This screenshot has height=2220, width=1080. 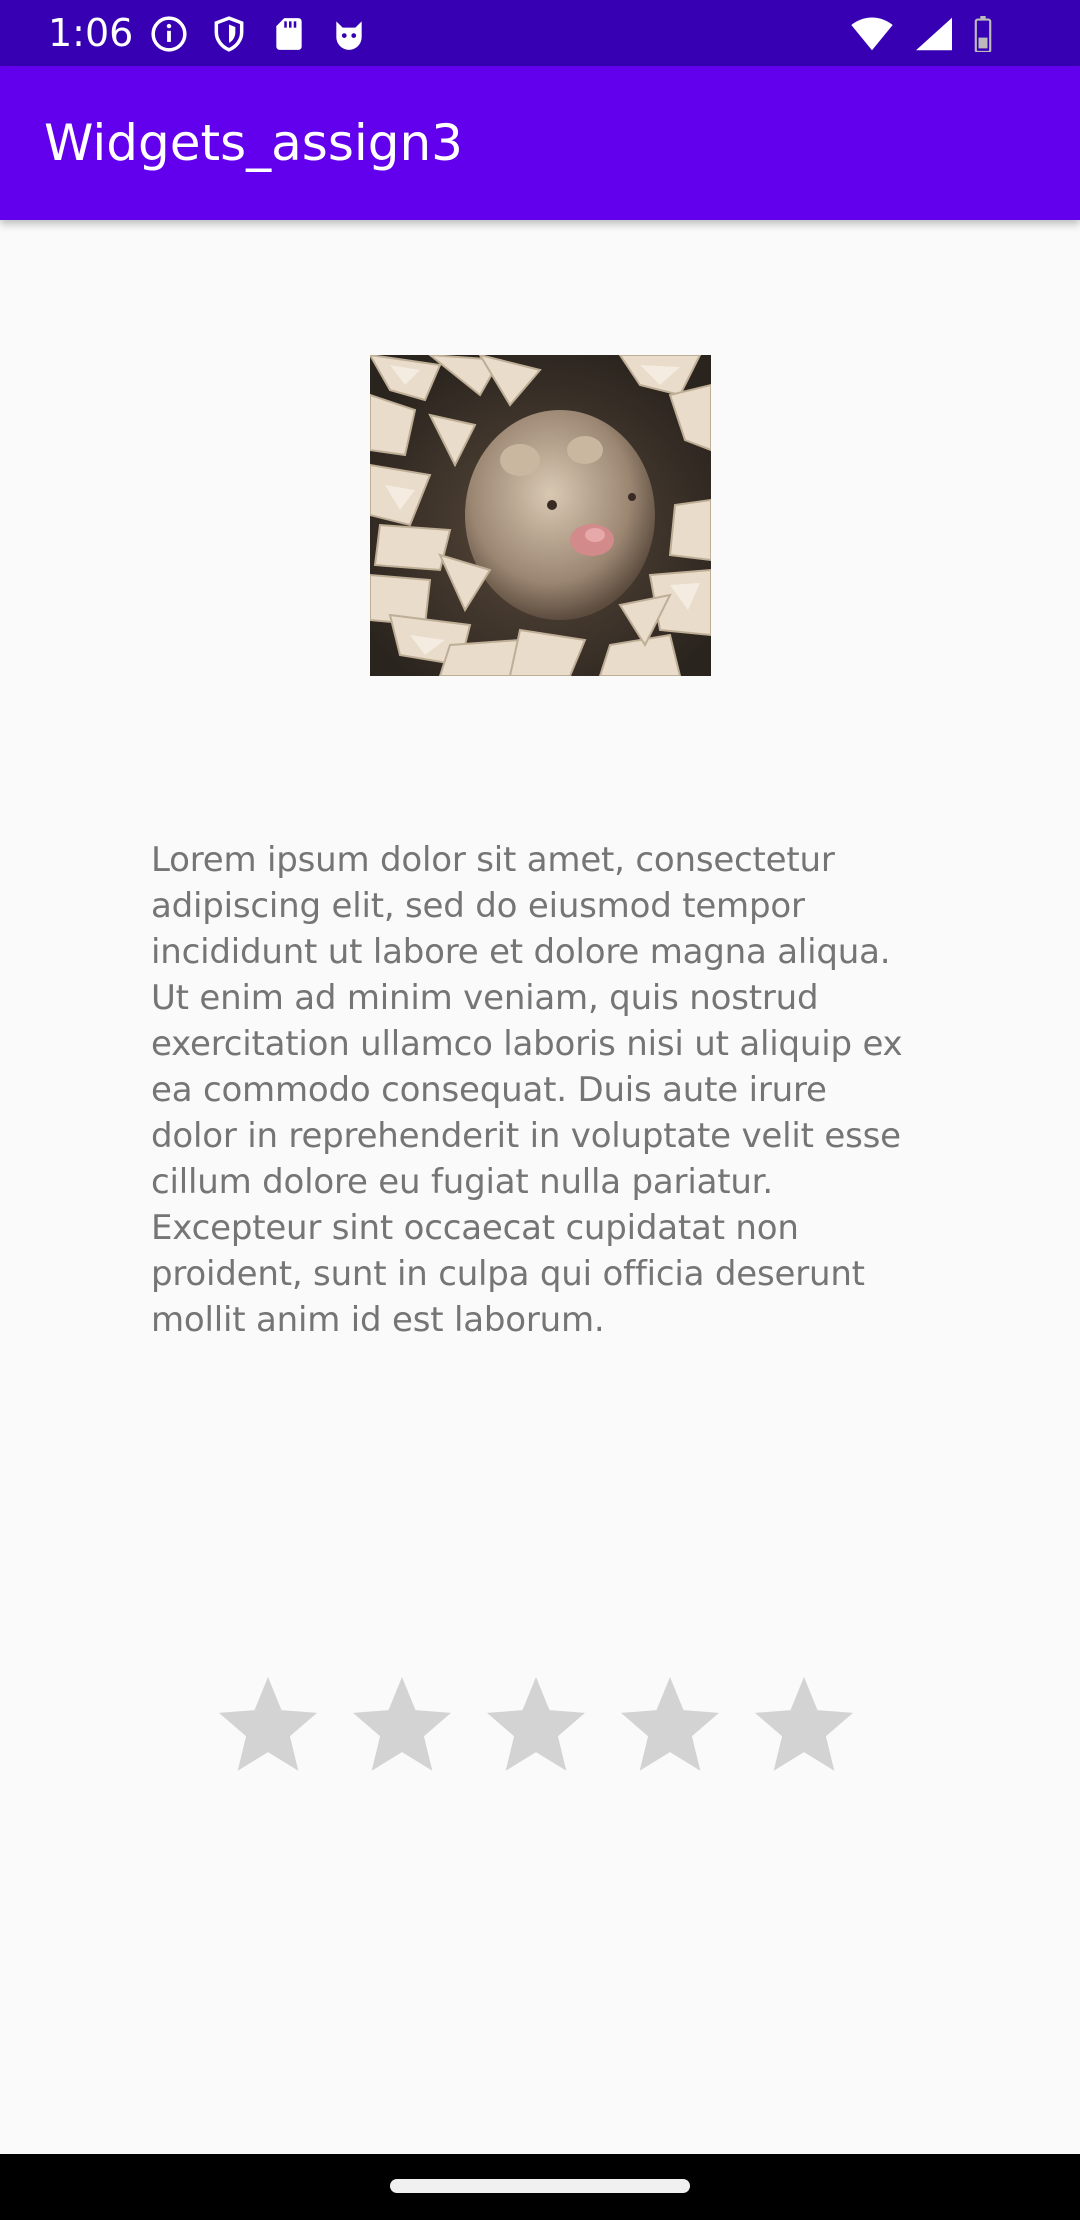 What do you see at coordinates (253, 143) in the screenshot?
I see `app-title: Widgets_assign3` at bounding box center [253, 143].